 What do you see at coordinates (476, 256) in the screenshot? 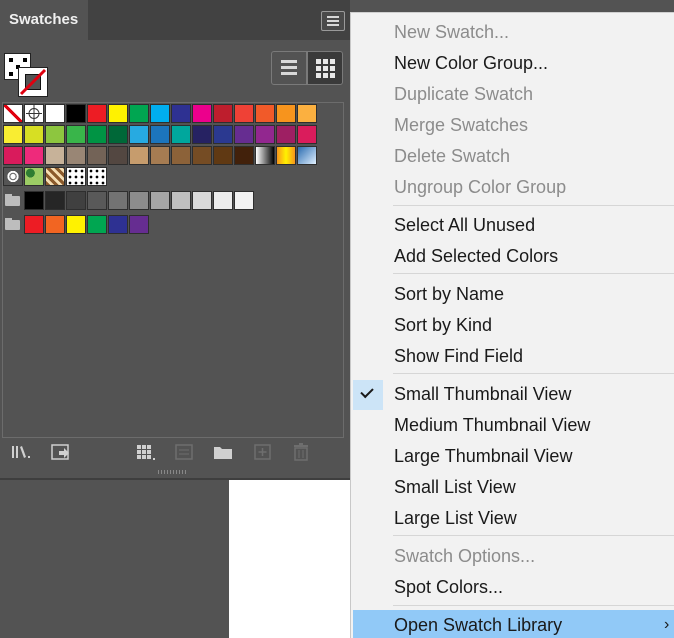
I see `menu-item-add-selected-colors: Add Selected Colors` at bounding box center [476, 256].